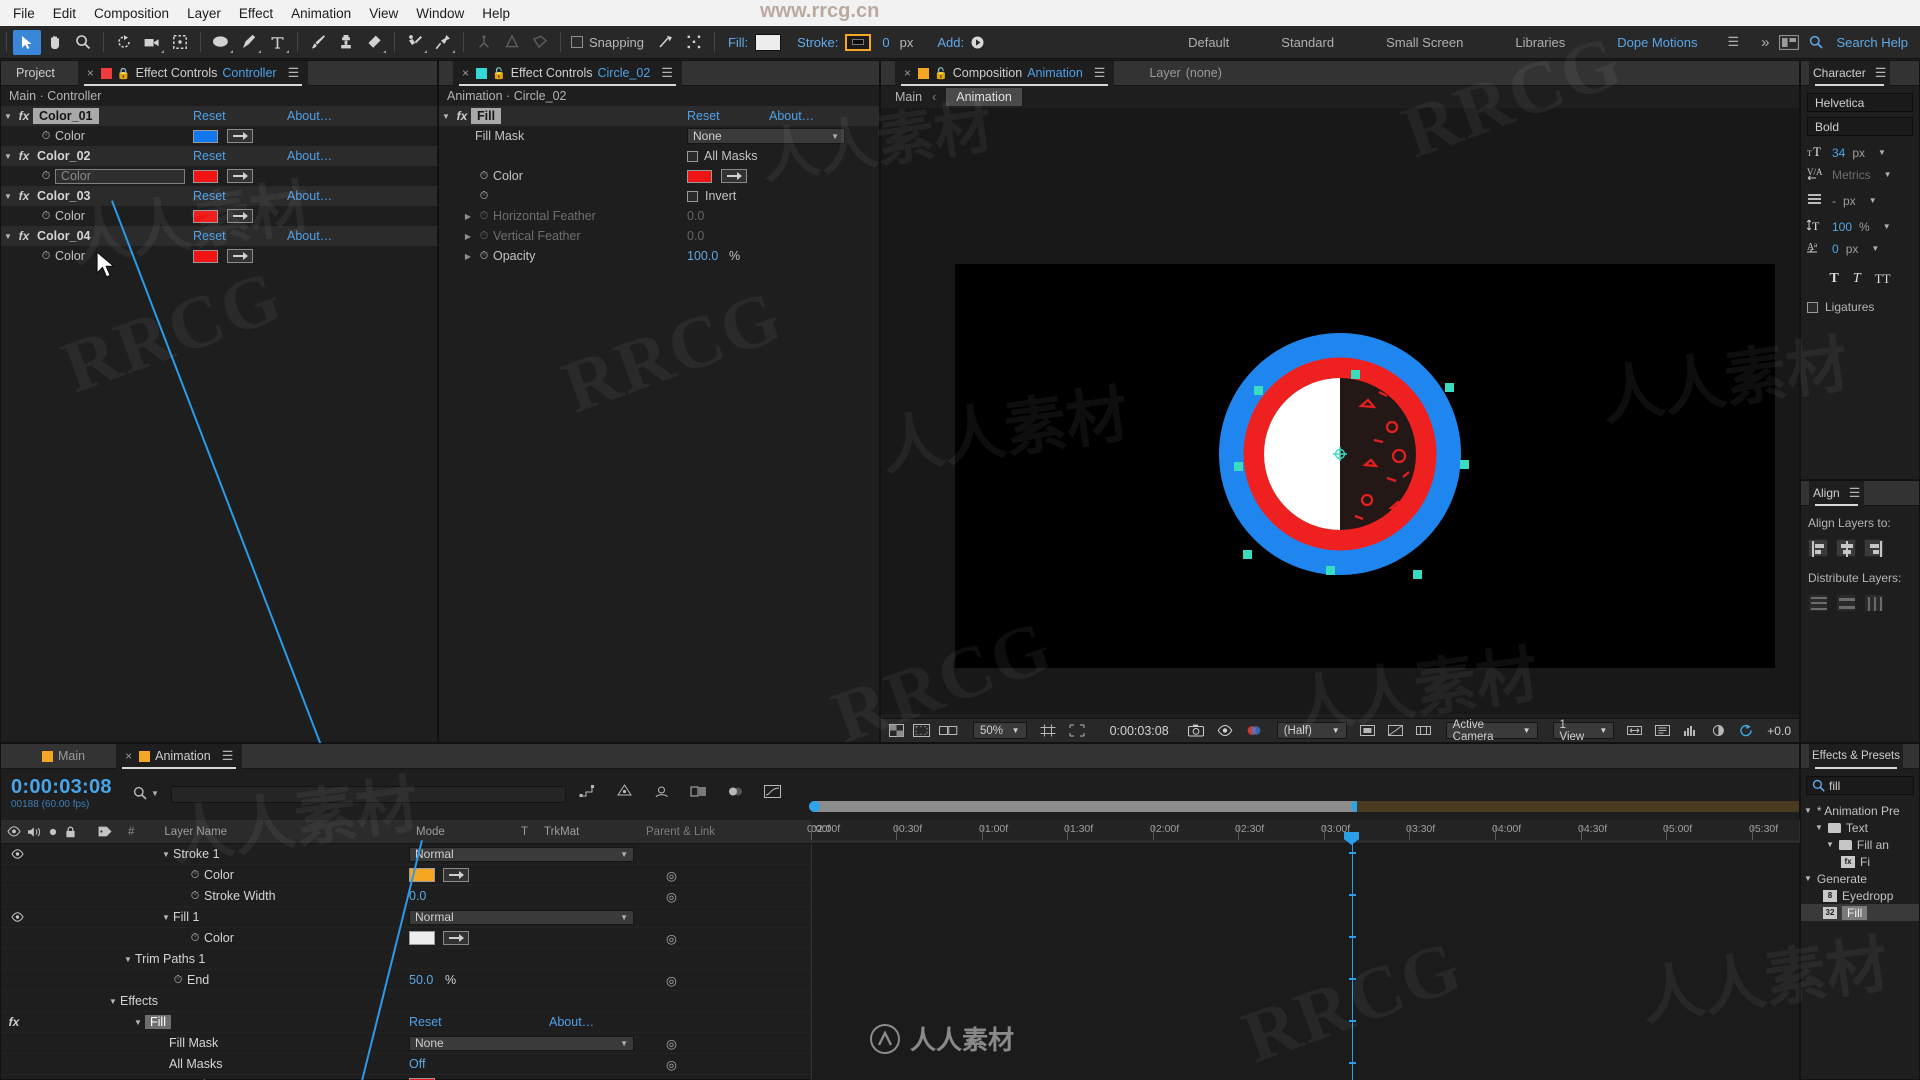 The height and width of the screenshot is (1080, 1920). I want to click on tab-character: Character ☰, so click(1850, 73).